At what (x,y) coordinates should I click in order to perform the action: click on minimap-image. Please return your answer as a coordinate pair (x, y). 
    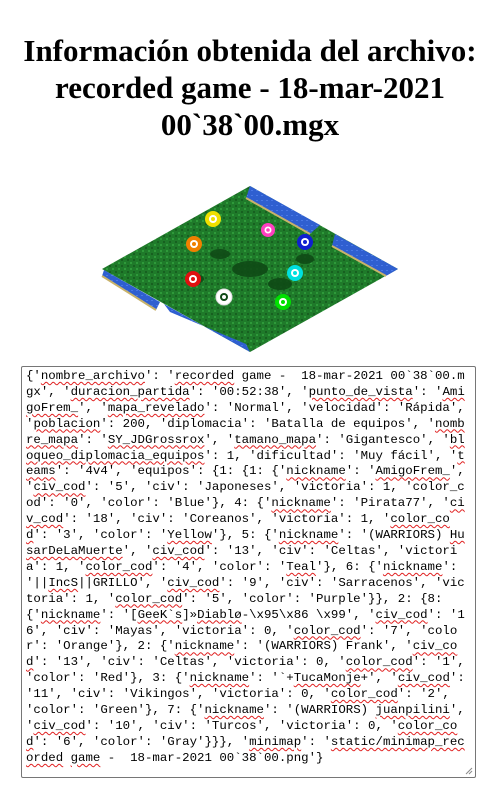
    Looking at the image, I should click on (249, 269).